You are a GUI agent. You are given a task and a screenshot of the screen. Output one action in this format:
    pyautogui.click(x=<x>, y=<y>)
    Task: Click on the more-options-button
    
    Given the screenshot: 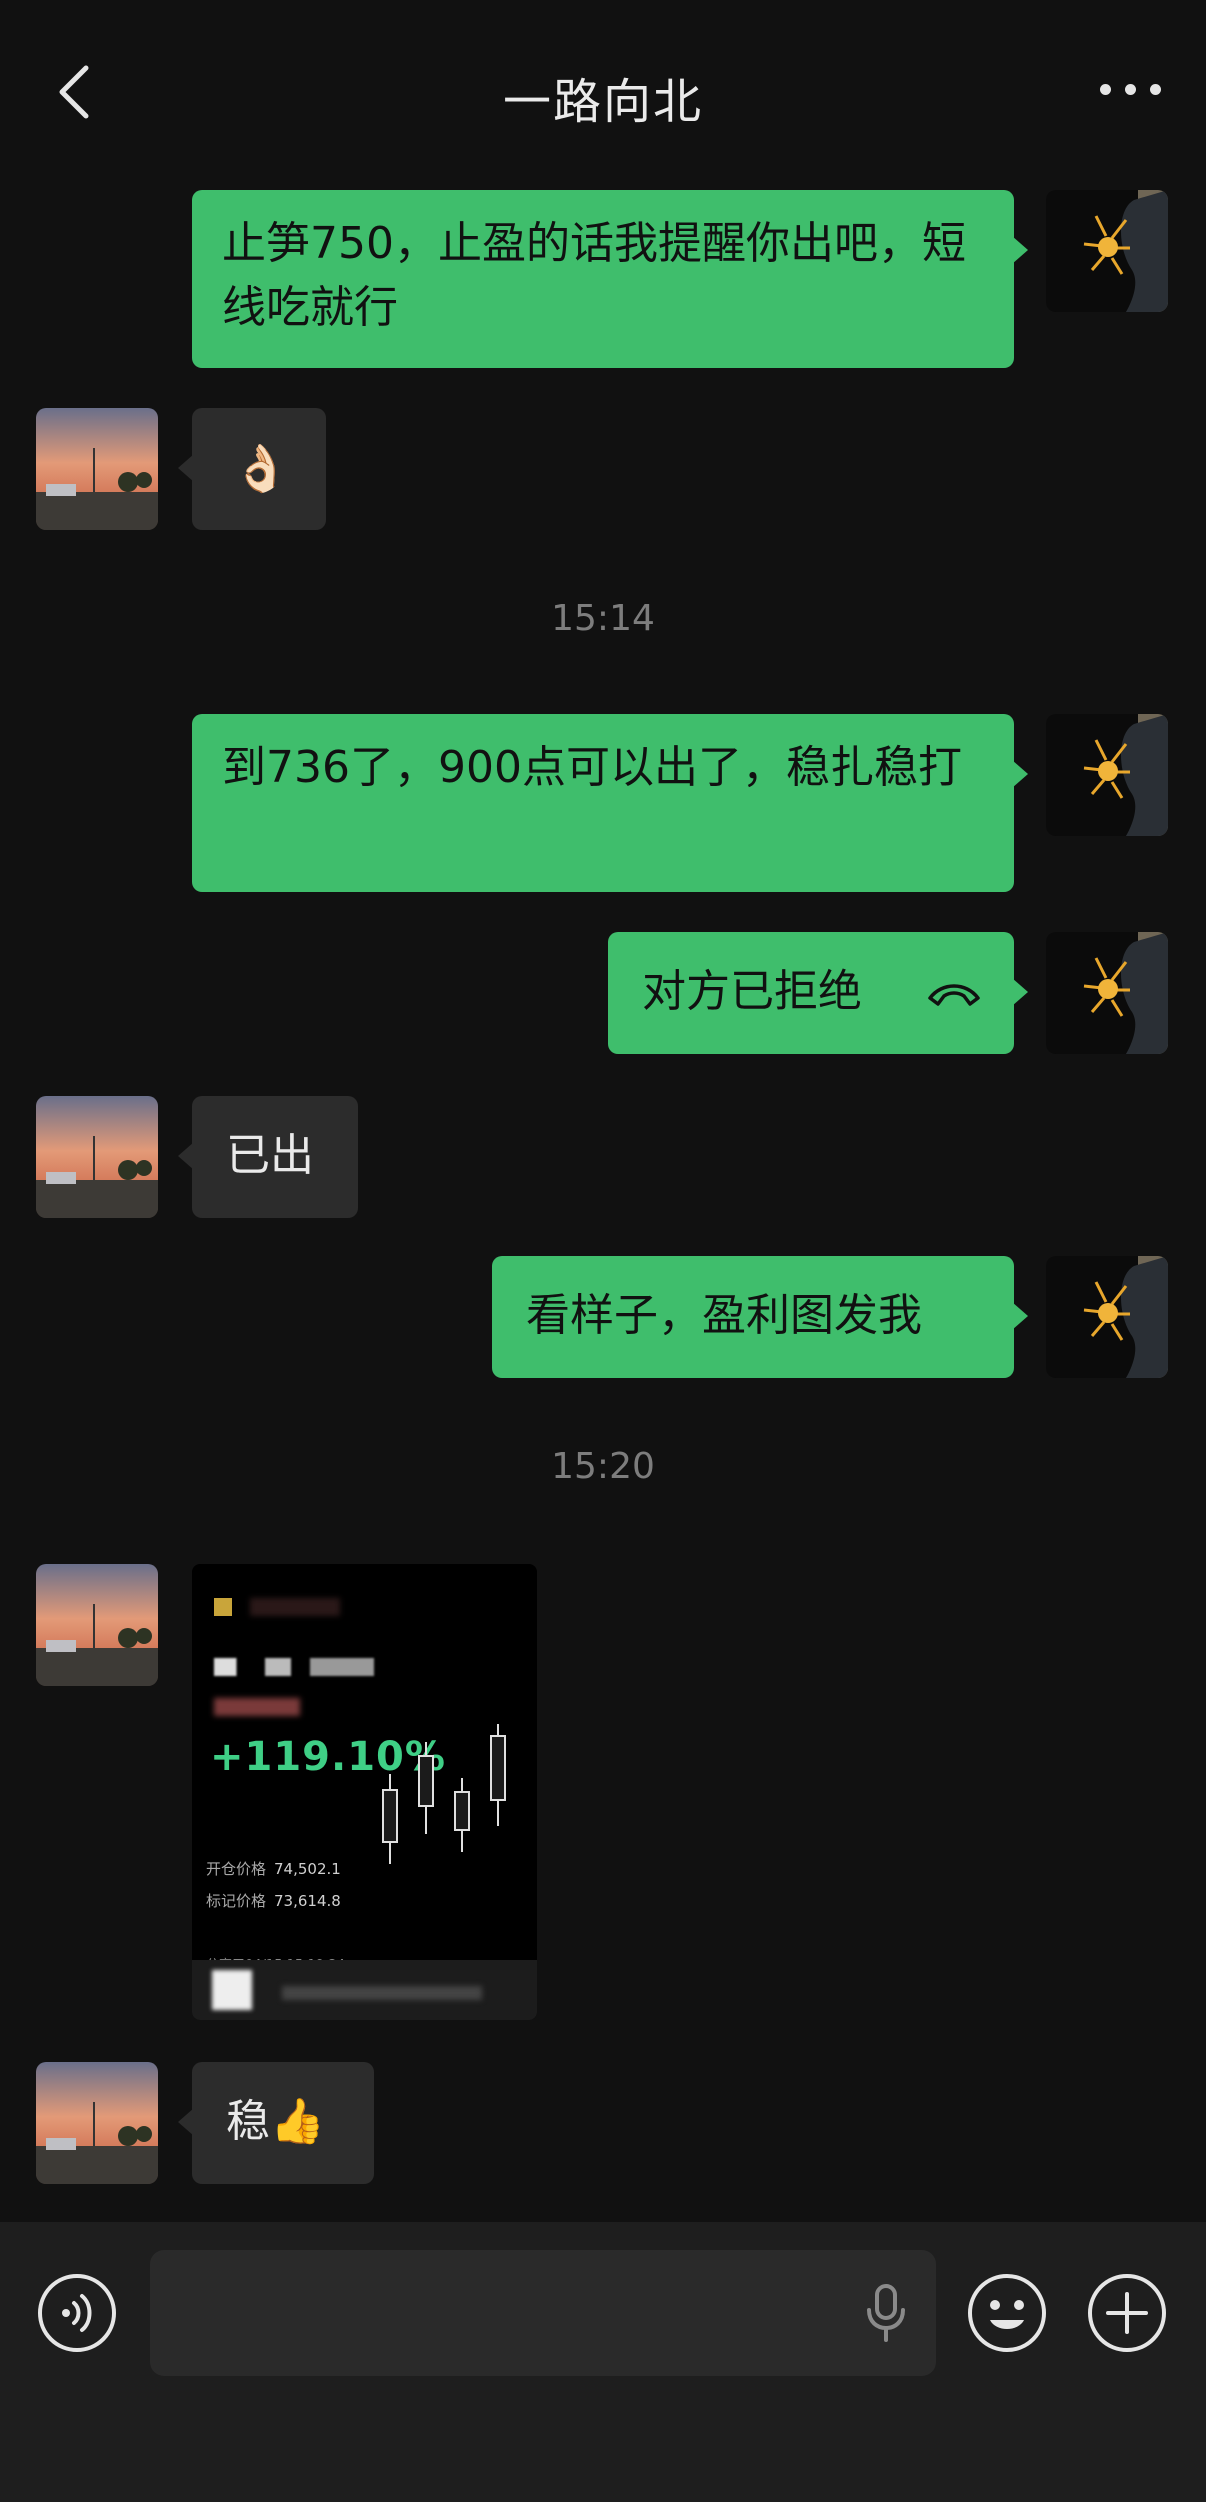 What is the action you would take?
    pyautogui.click(x=1131, y=90)
    